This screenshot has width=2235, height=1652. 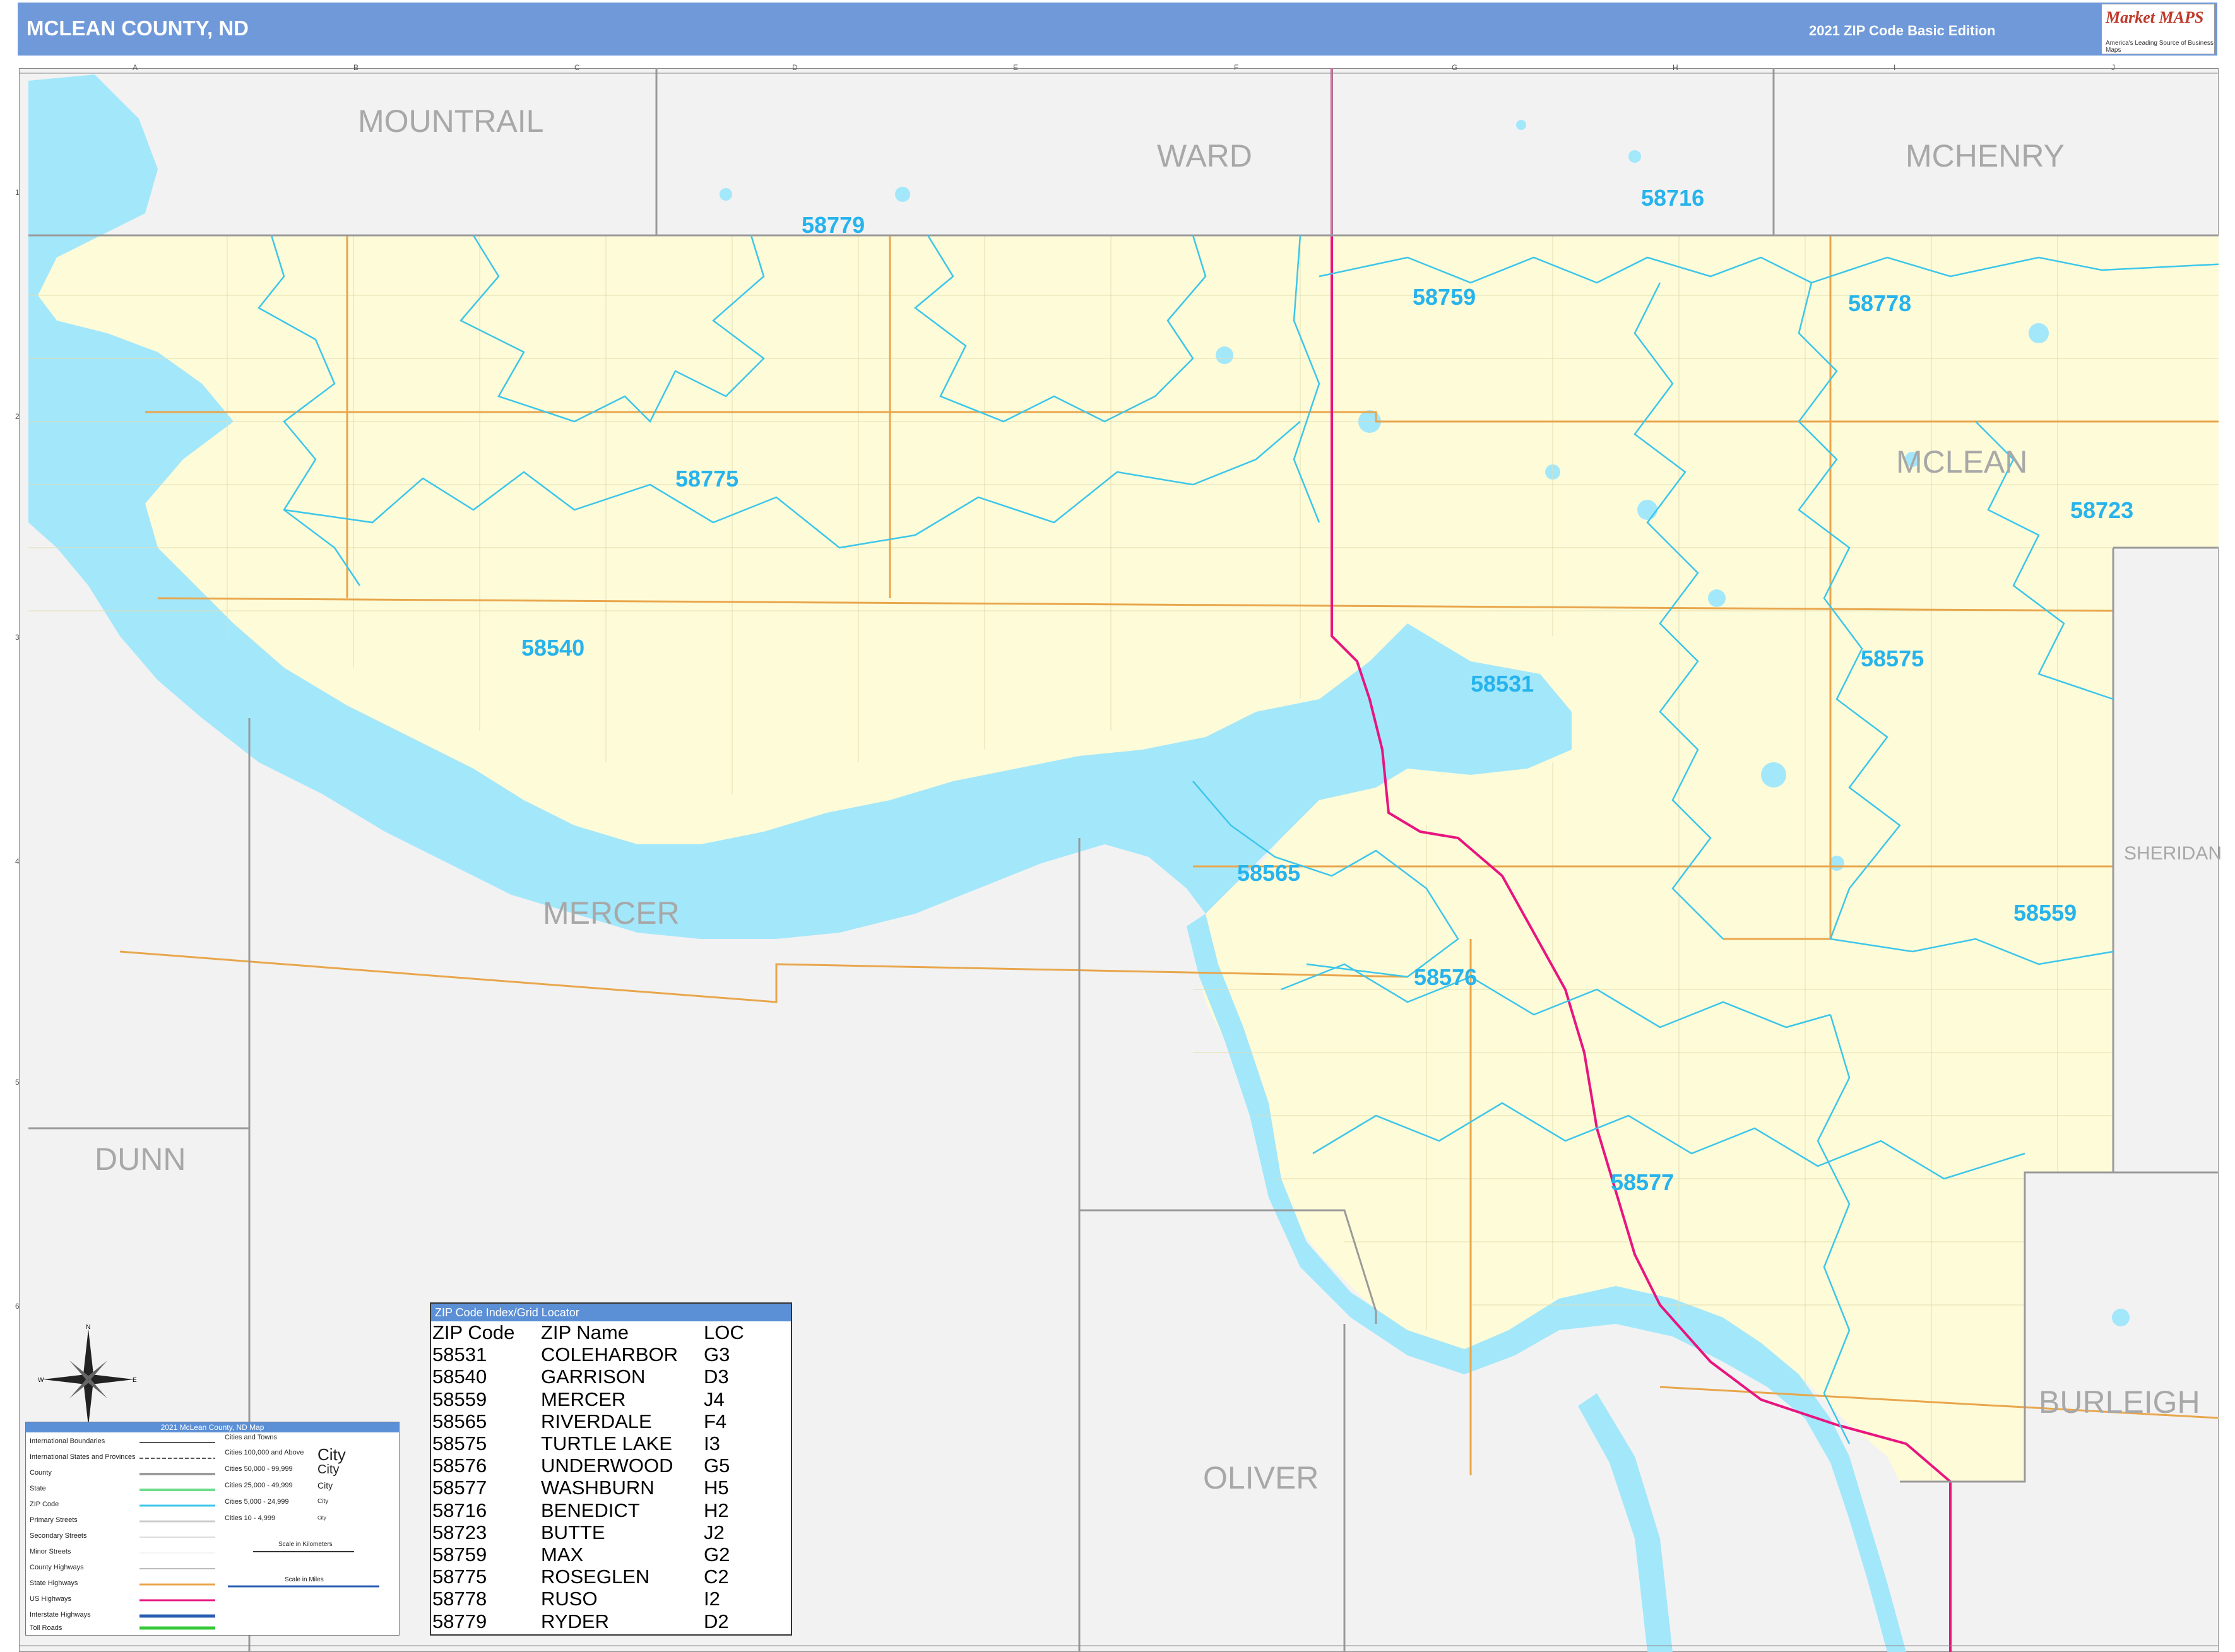 I want to click on legend-city-item: Cities 10 - 4,999, so click(x=250, y=1518).